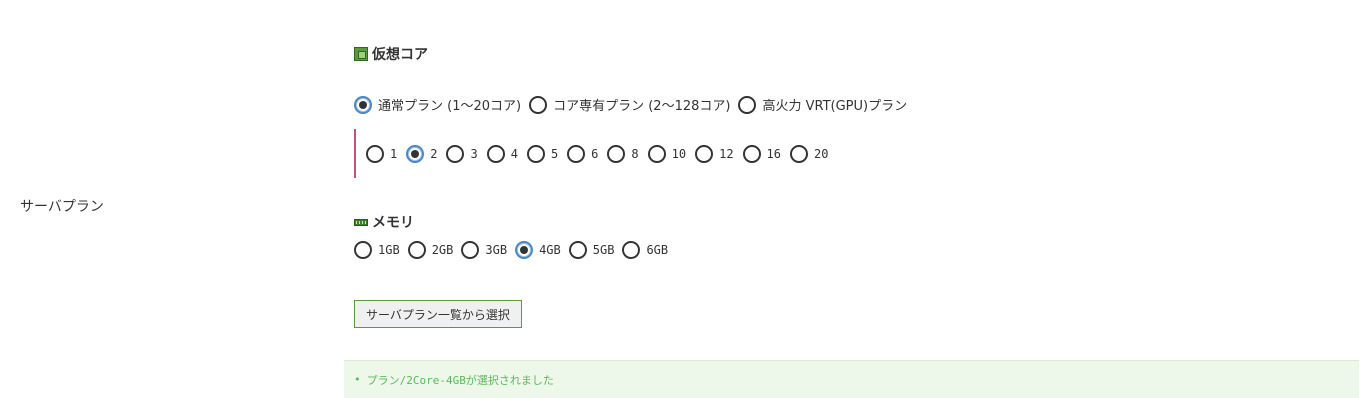  What do you see at coordinates (679, 154) in the screenshot?
I see `core-label-7: 10` at bounding box center [679, 154].